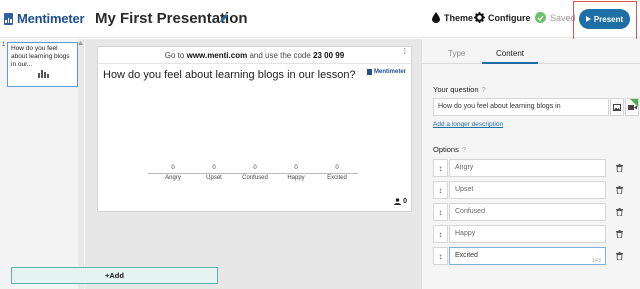 The image size is (640, 289). I want to click on option-input: Confused, so click(527, 212).